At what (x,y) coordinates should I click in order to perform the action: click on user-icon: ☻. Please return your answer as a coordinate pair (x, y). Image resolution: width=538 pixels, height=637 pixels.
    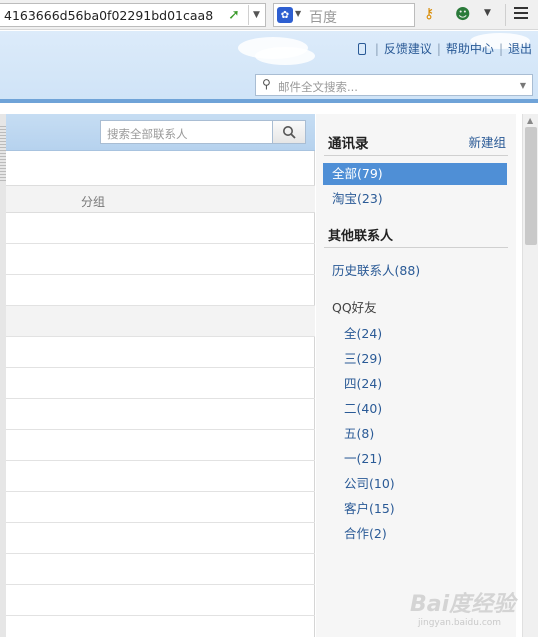
    Looking at the image, I should click on (463, 14).